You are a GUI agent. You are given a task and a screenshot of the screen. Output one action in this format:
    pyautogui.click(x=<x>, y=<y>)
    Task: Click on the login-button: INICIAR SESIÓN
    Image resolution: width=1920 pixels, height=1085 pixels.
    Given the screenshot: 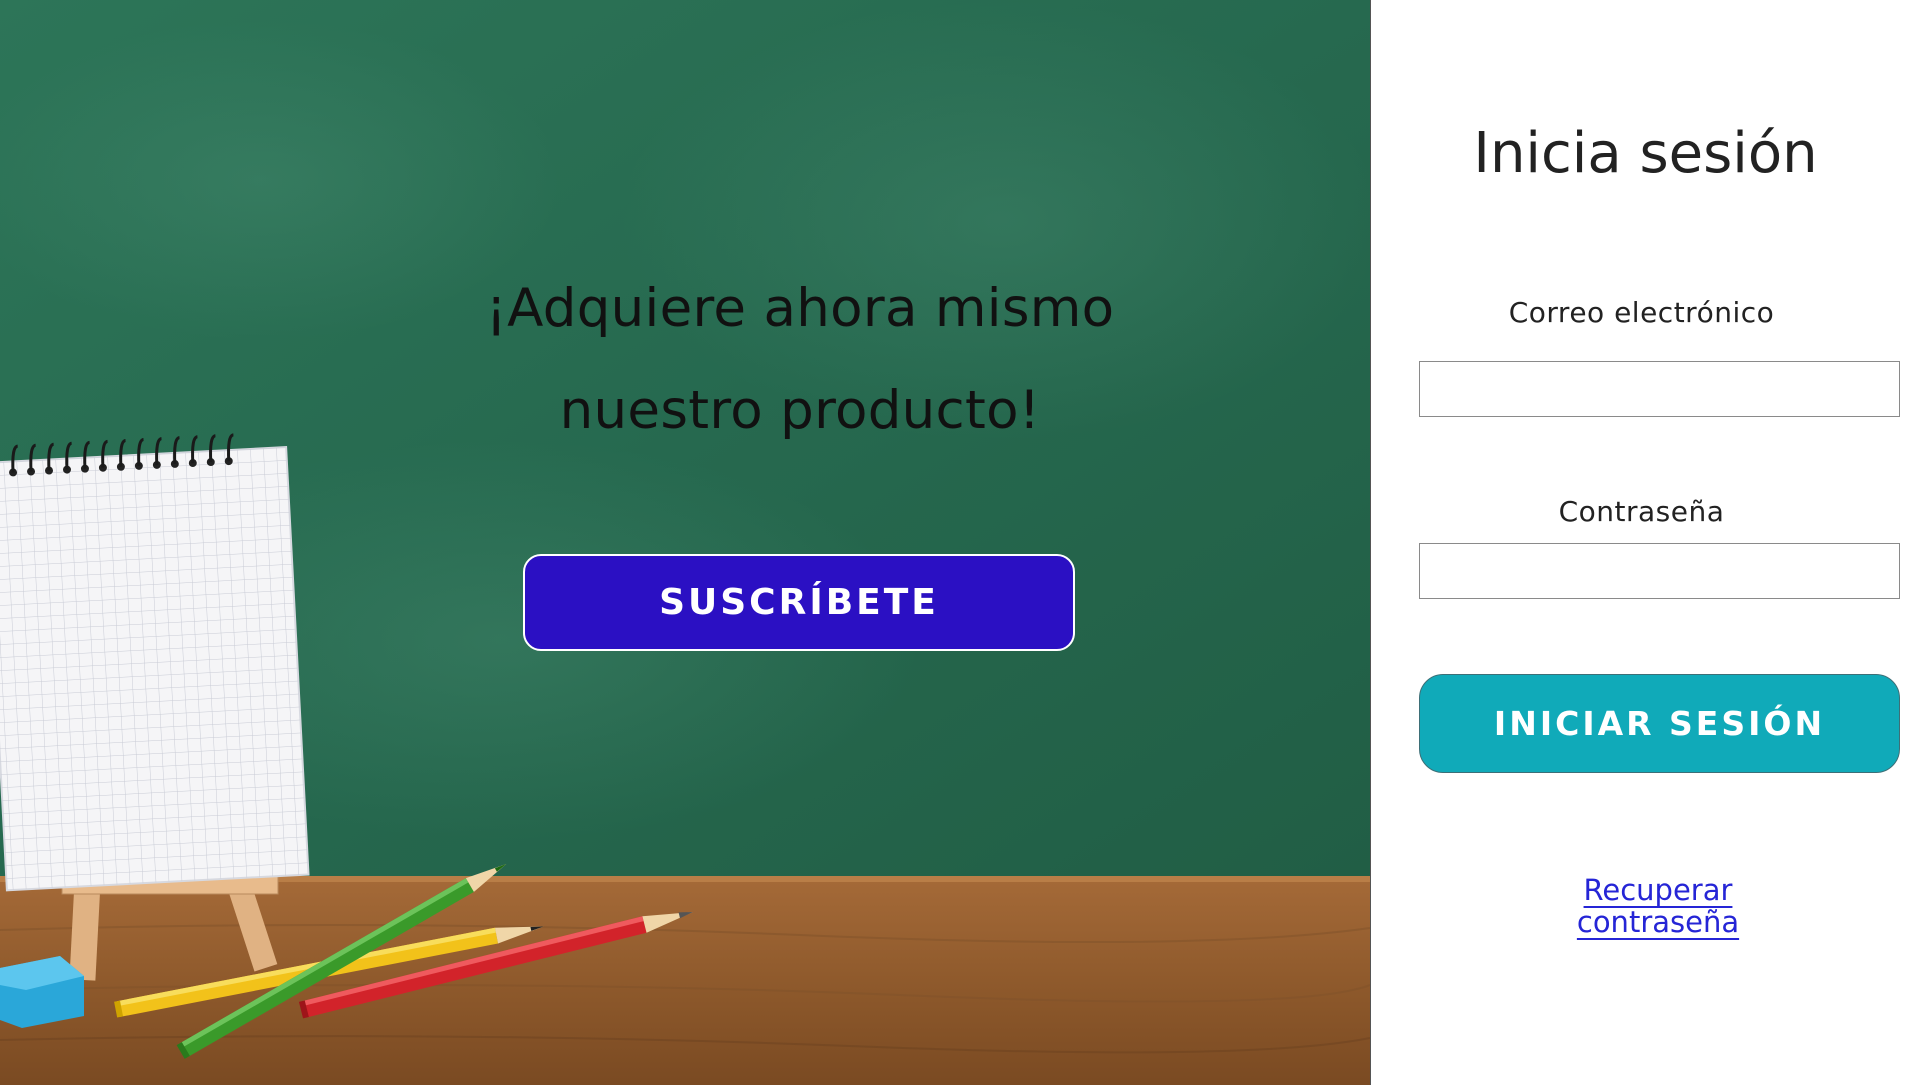 What is the action you would take?
    pyautogui.click(x=1659, y=723)
    